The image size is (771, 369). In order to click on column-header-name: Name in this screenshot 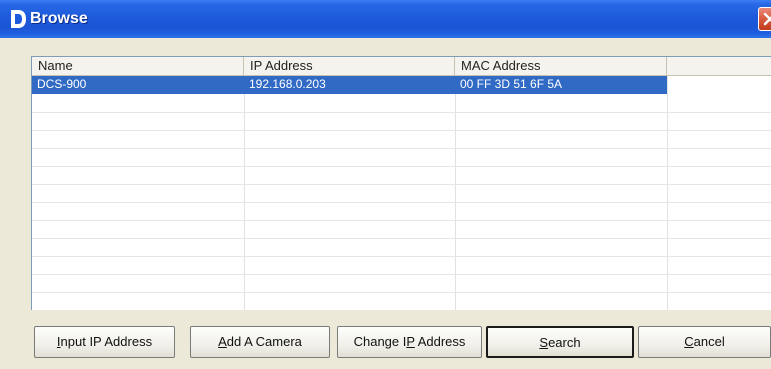, I will do `click(138, 66)`.